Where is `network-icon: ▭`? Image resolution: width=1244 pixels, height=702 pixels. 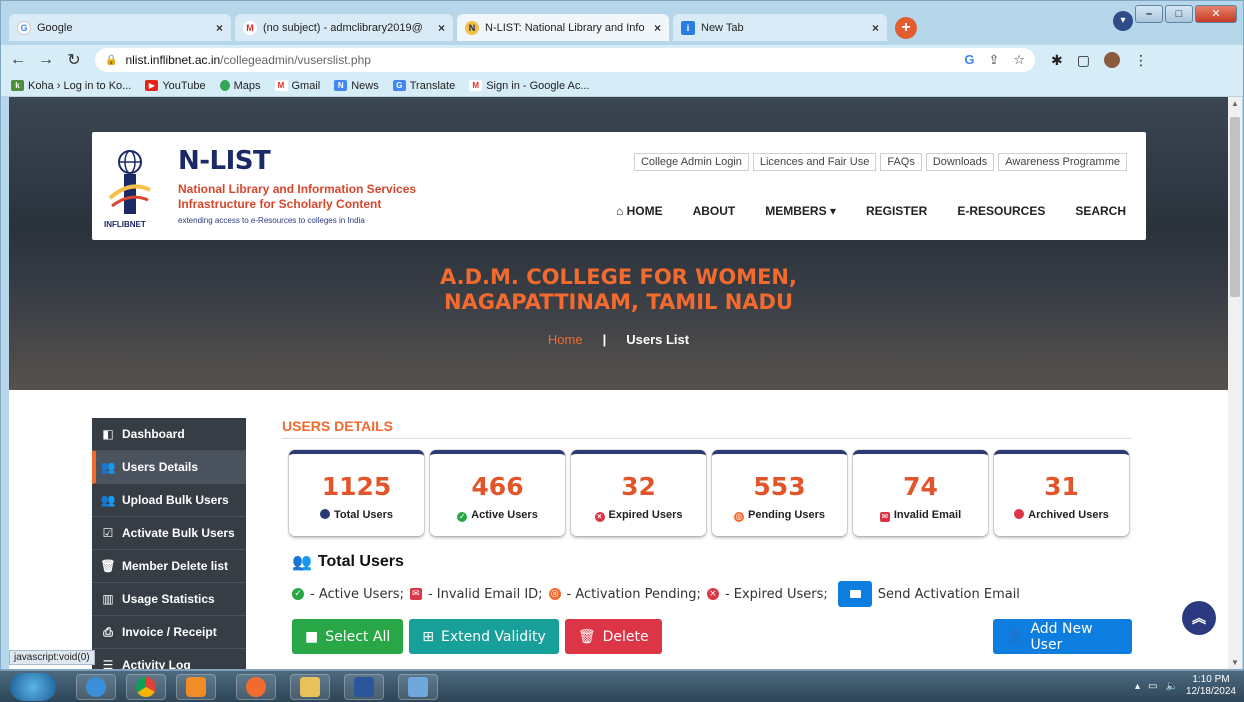
network-icon: ▭ is located at coordinates (1152, 686).